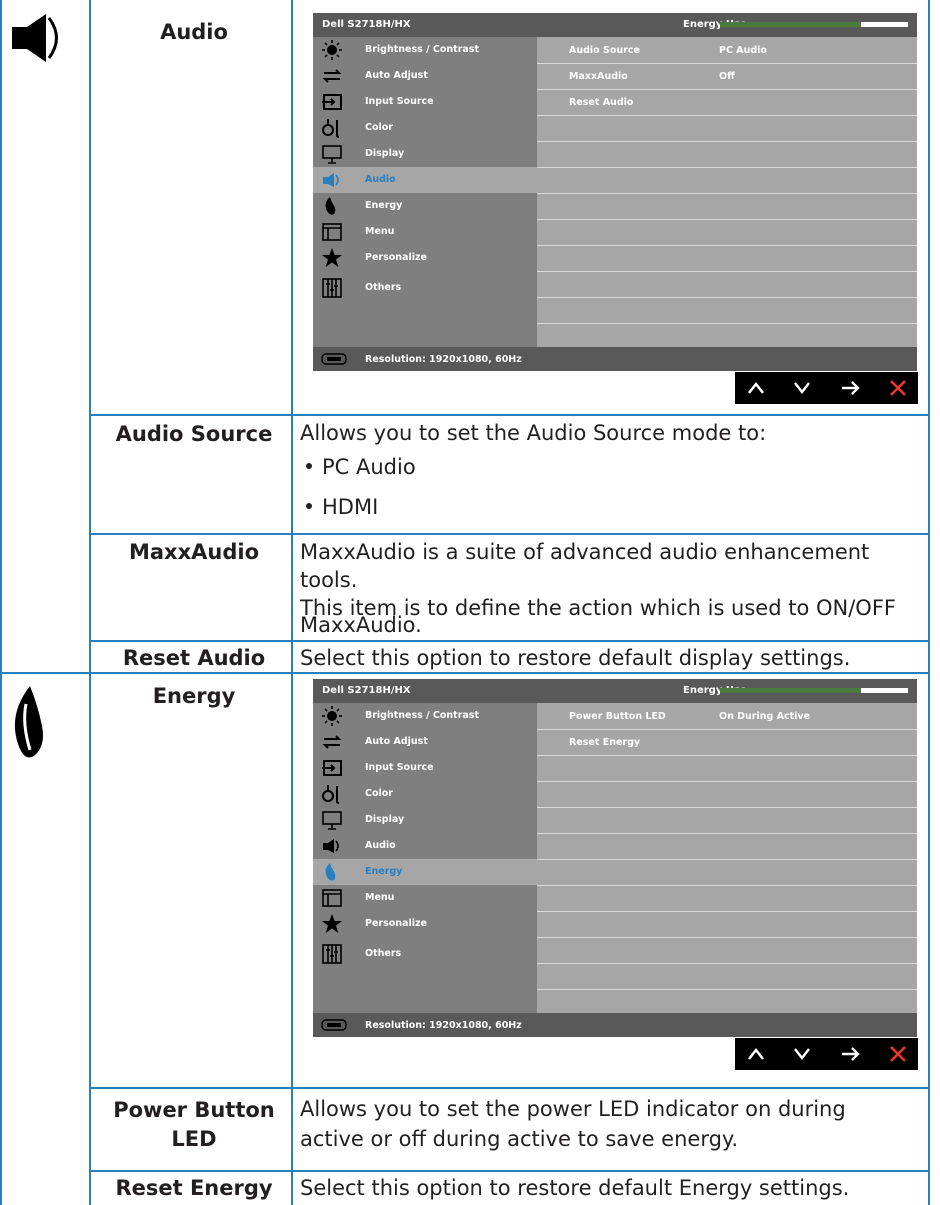 The height and width of the screenshot is (1205, 940). What do you see at coordinates (727, 50) in the screenshot?
I see `osd-row-audio-source: Audio Source PC Audio` at bounding box center [727, 50].